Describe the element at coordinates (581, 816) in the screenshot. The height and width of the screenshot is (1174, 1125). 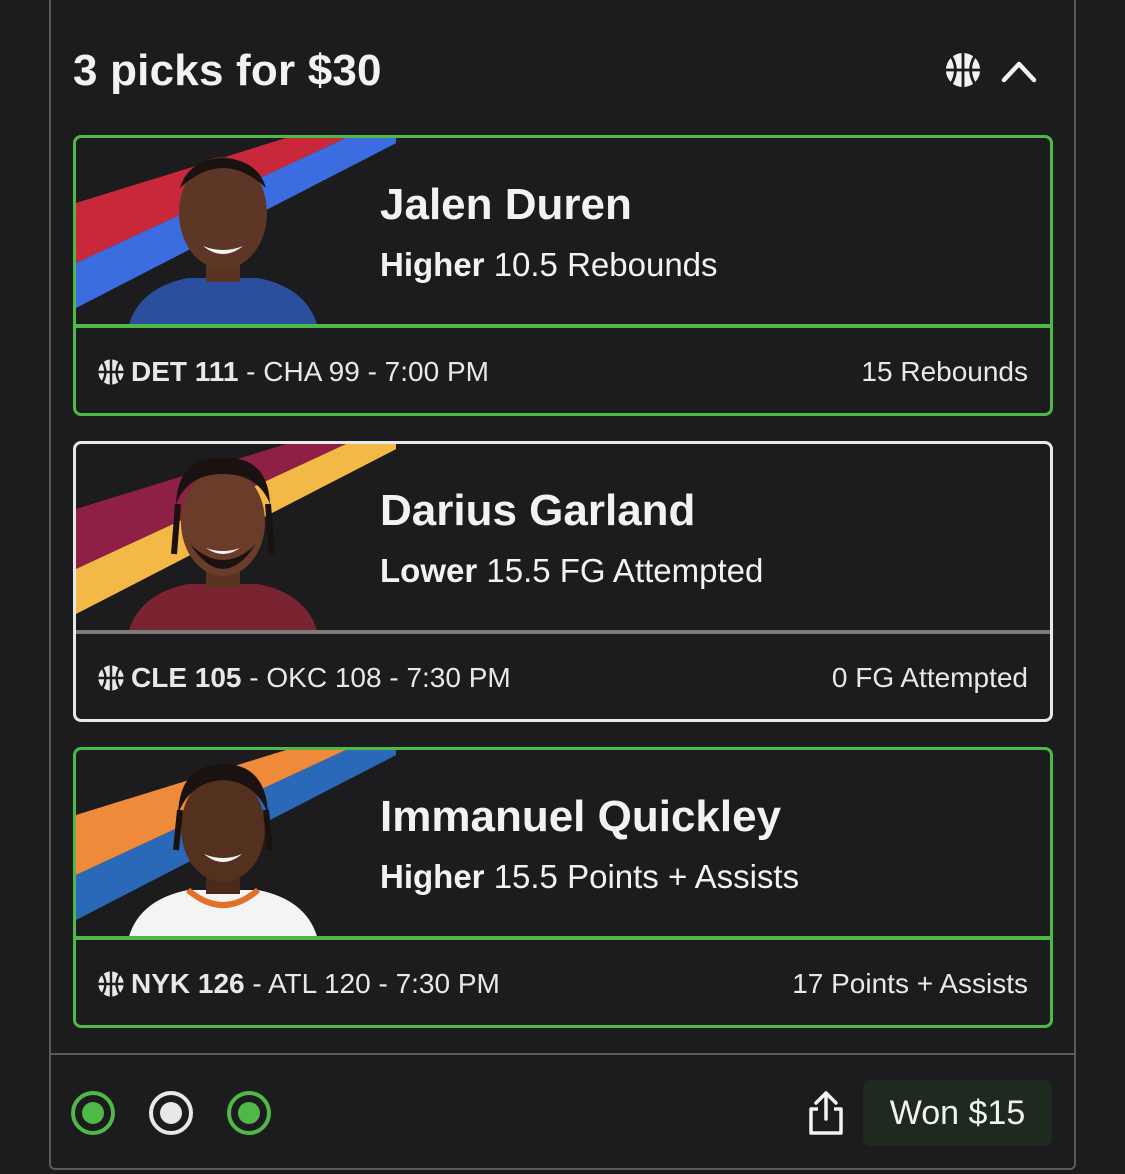
I see `player-name: Immanuel Quickley` at that location.